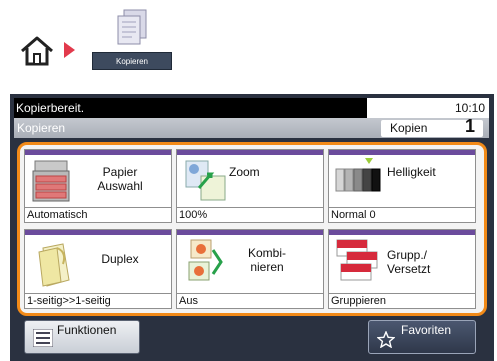 The width and height of the screenshot is (497, 361). I want to click on function-brightness: Helligkeit Normal 0, so click(402, 186).